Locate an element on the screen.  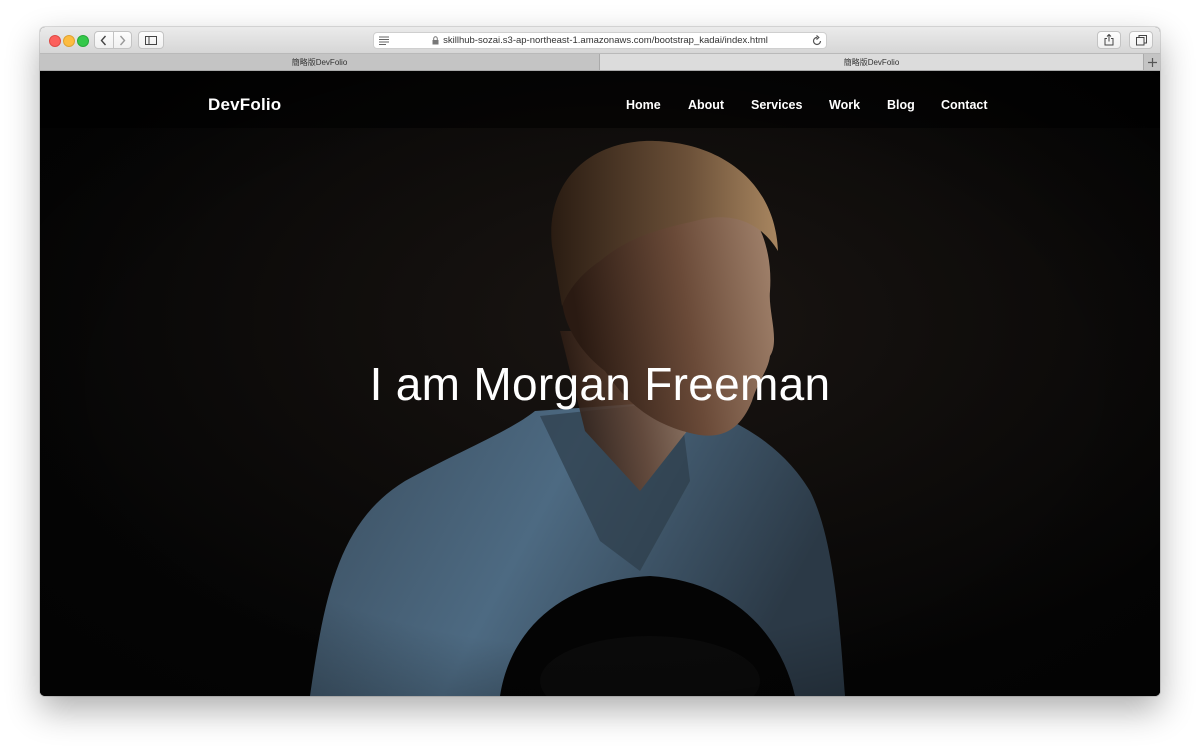
nav-link-contact: Contact is located at coordinates (964, 105).